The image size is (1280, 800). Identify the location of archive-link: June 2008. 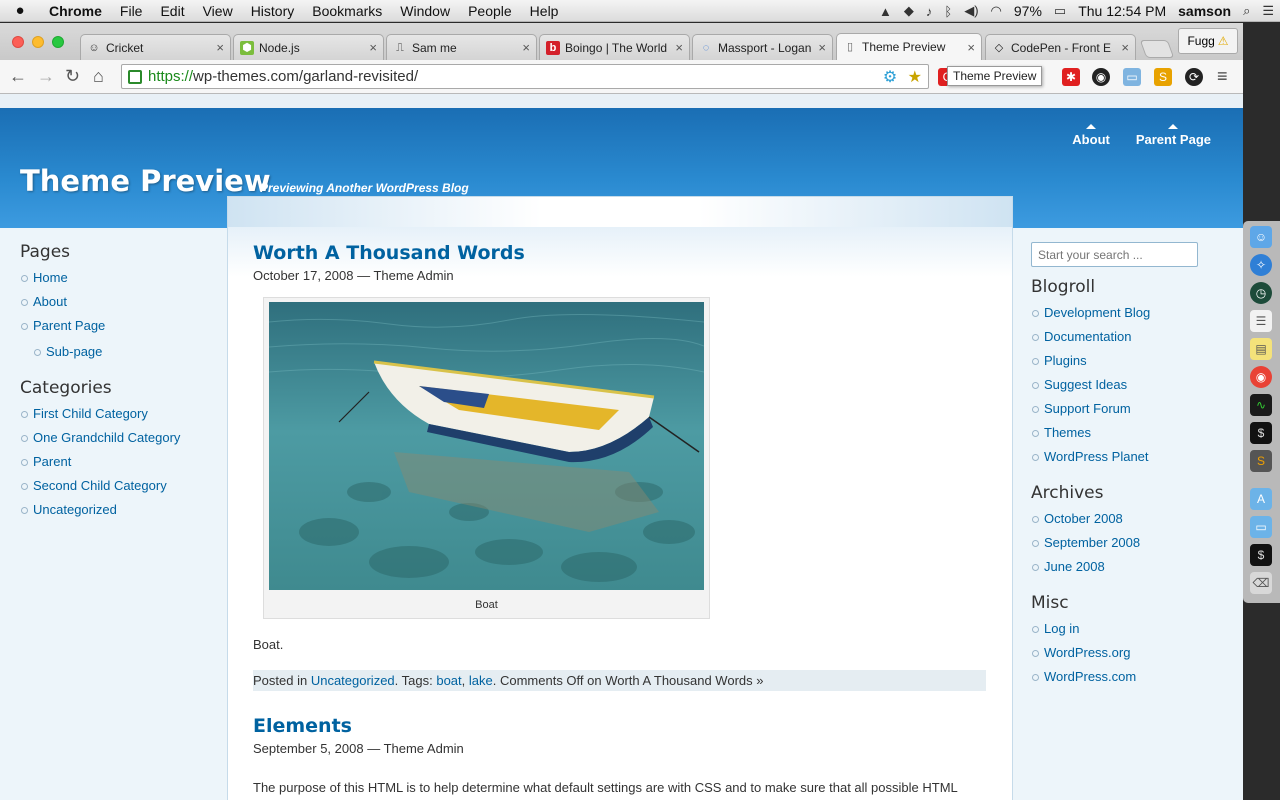
(1074, 566).